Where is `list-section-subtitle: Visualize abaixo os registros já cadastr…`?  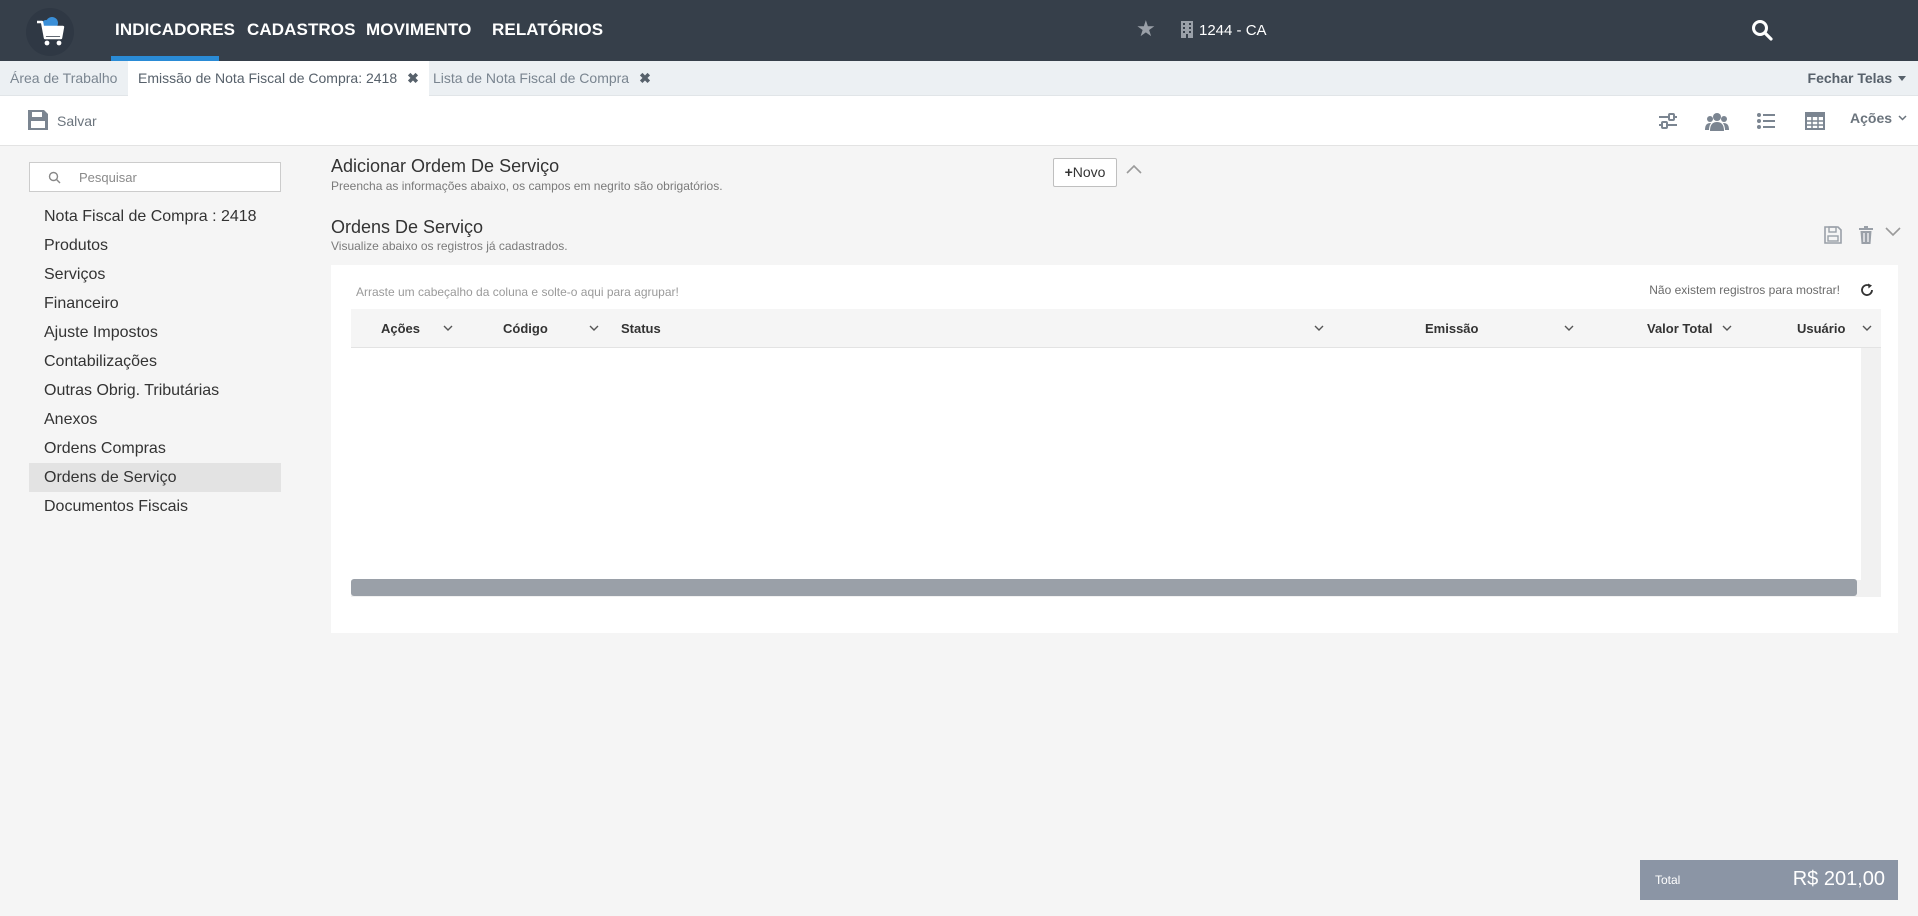 list-section-subtitle: Visualize abaixo os registros já cadastr… is located at coordinates (449, 246).